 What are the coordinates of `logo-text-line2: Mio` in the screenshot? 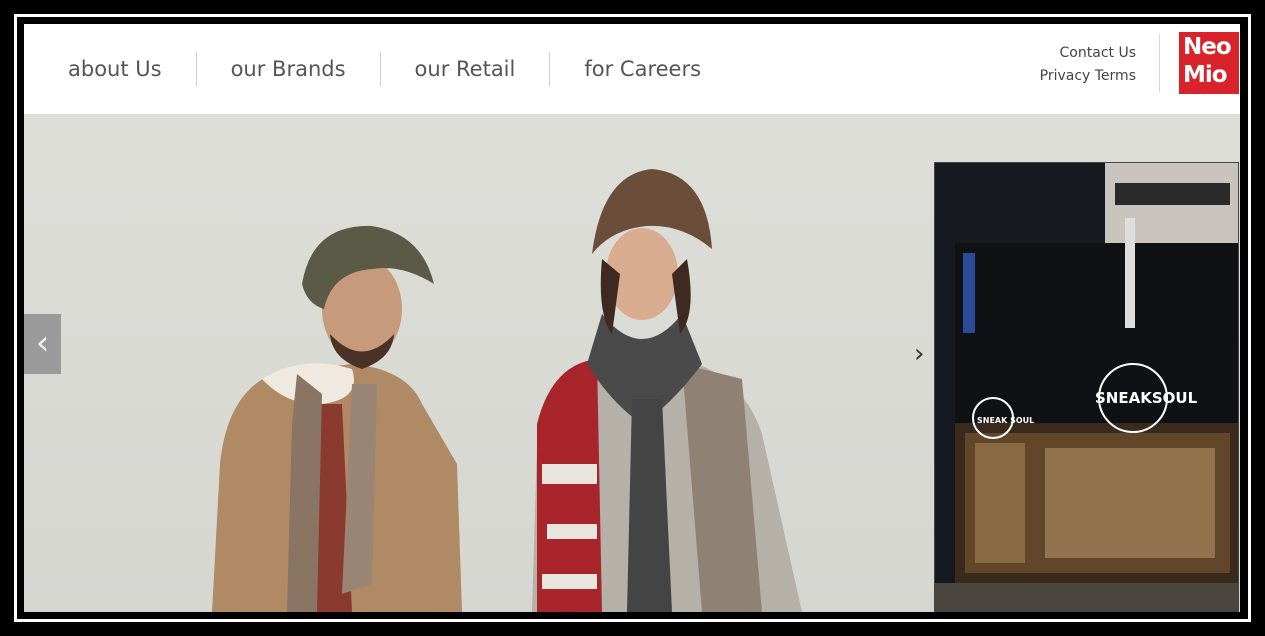 It's located at (1205, 75).